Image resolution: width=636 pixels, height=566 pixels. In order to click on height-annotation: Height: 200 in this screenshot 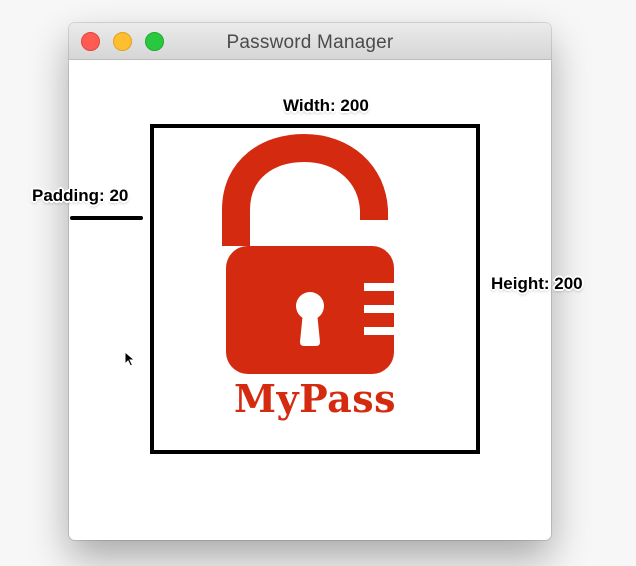, I will do `click(537, 283)`.